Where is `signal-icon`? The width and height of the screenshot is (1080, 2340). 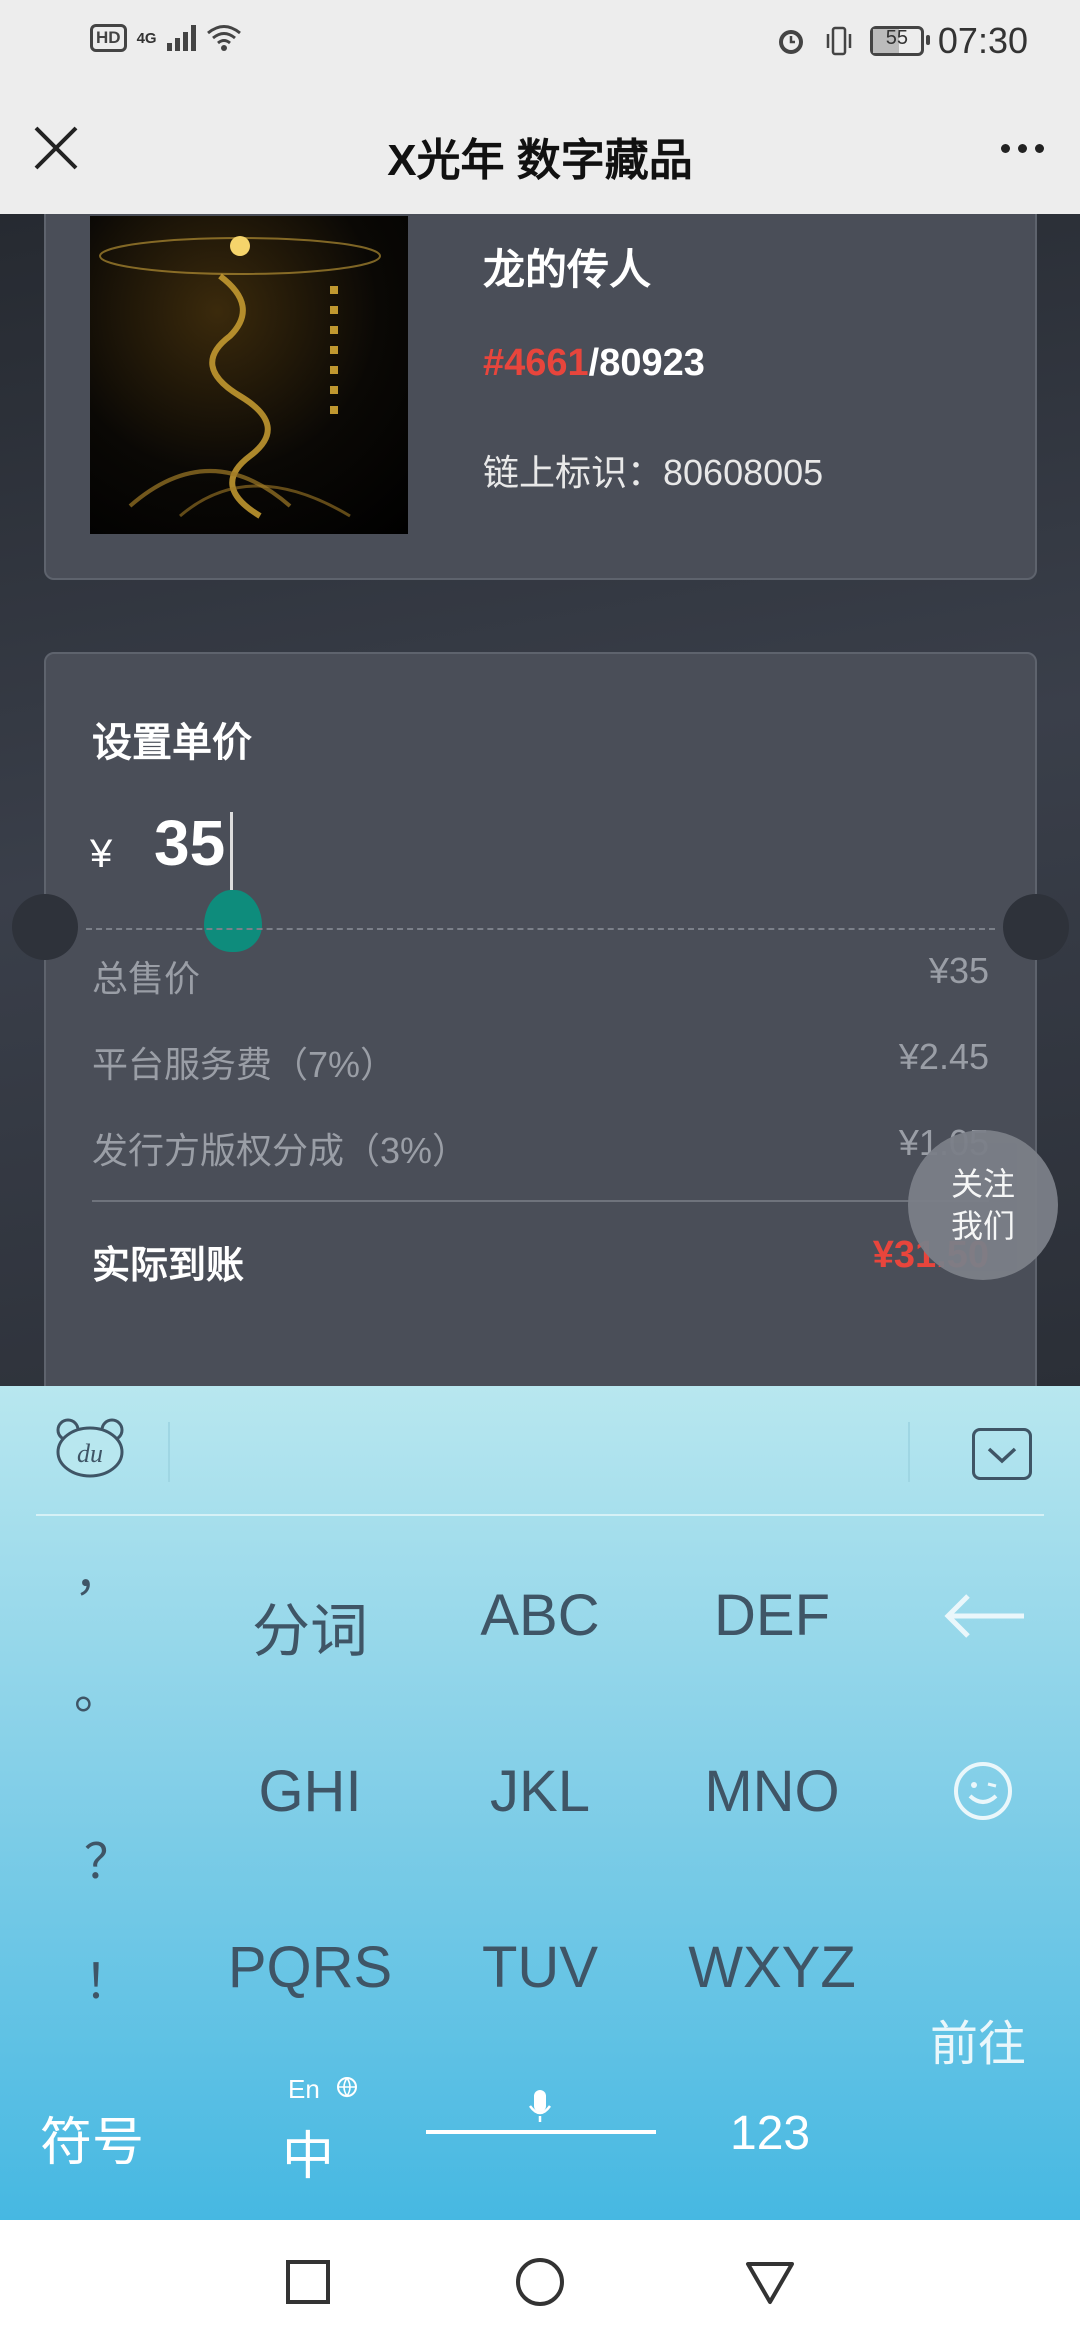 signal-icon is located at coordinates (181, 38).